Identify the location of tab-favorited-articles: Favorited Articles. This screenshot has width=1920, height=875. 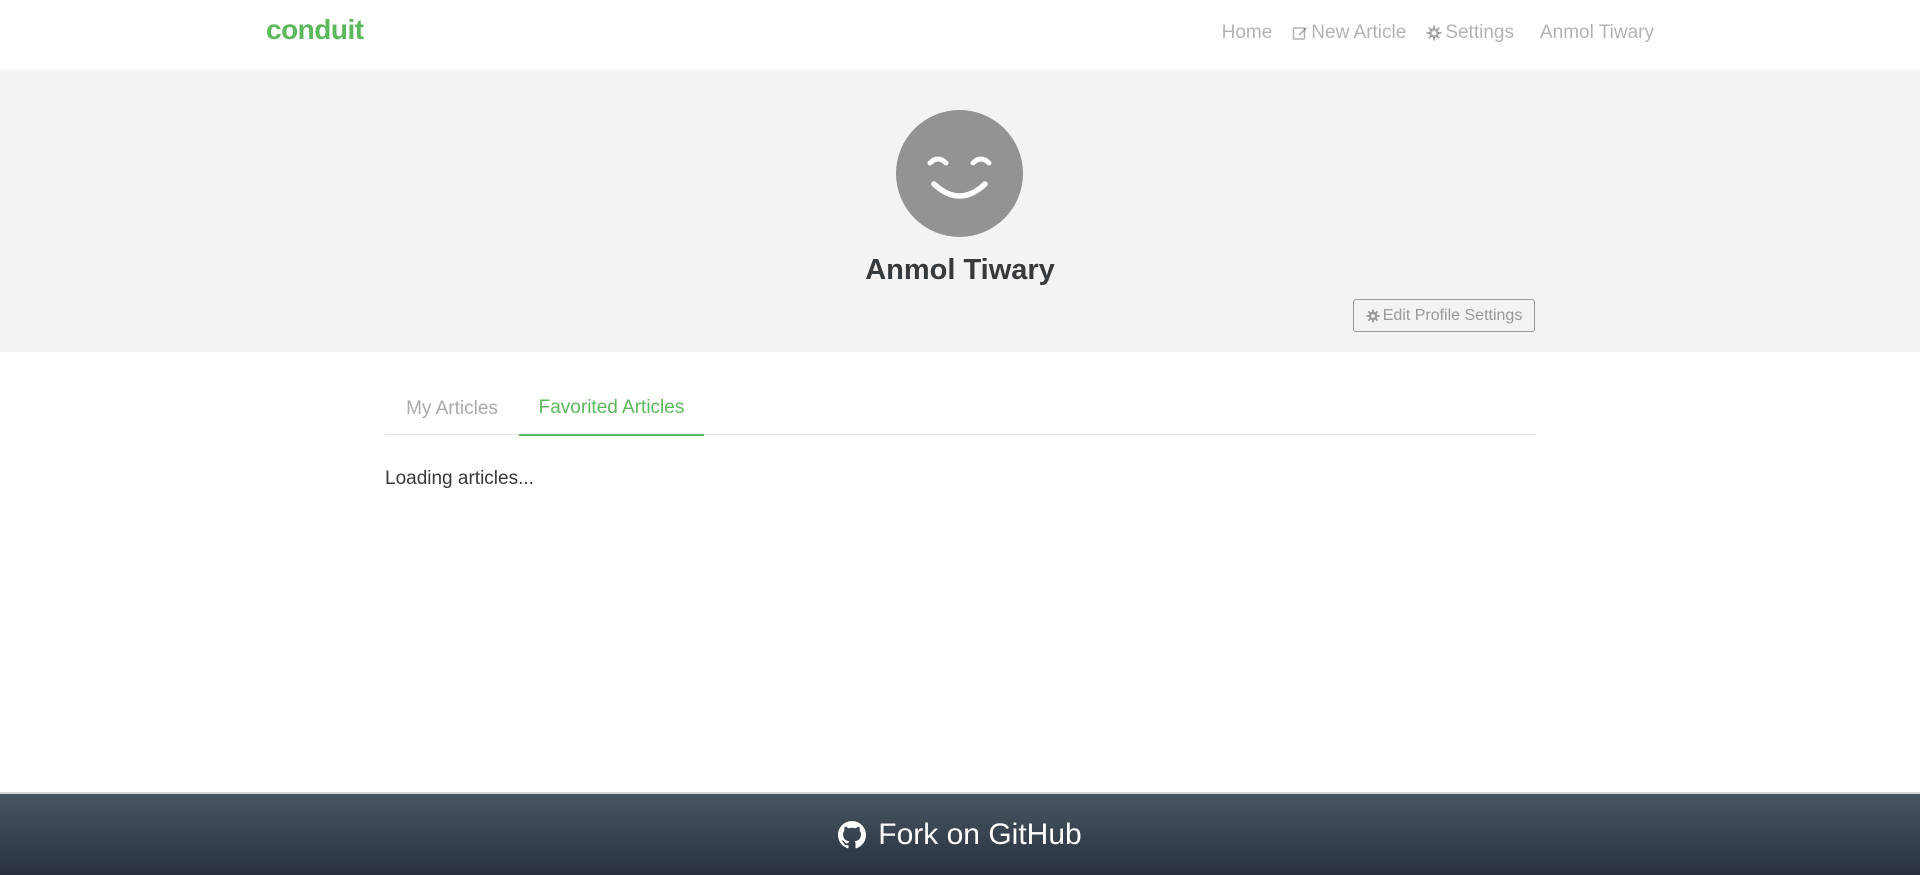
(611, 409).